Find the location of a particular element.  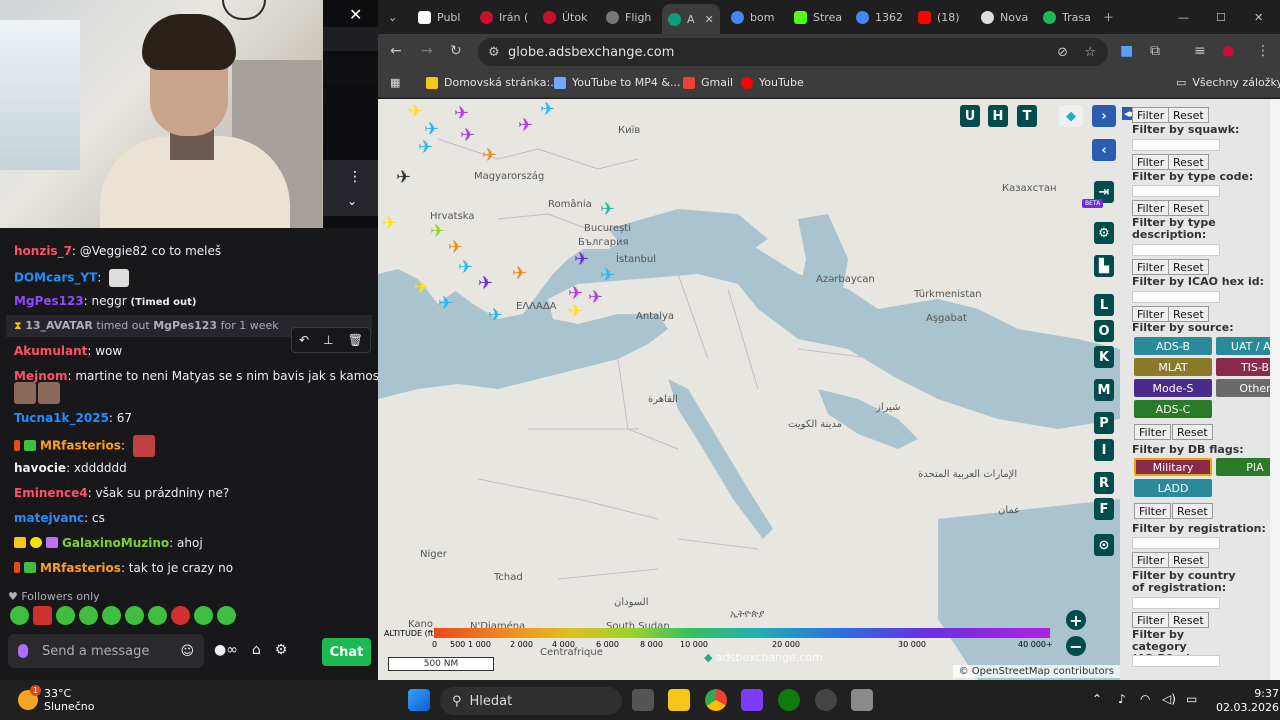

chevron-down-icon: ⌄ is located at coordinates (352, 201).